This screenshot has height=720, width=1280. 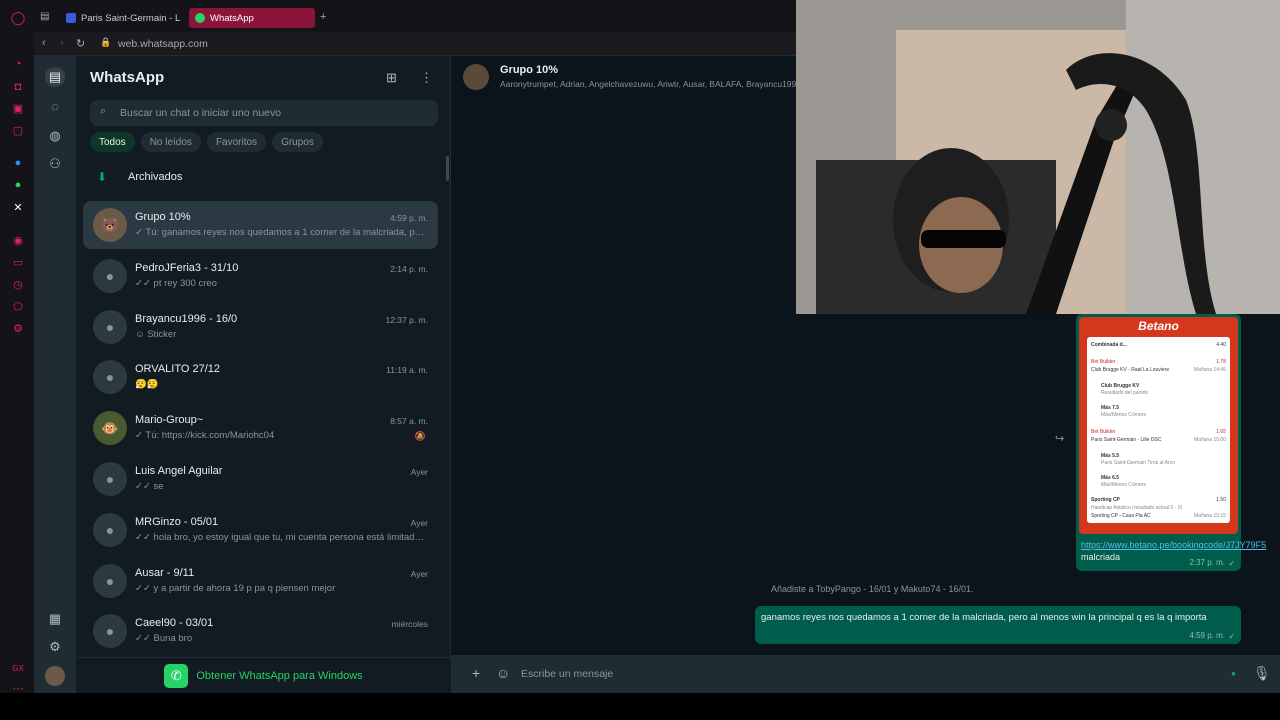 What do you see at coordinates (187, 268) in the screenshot?
I see `chat-name: PedroJFeria3 - 31/10` at bounding box center [187, 268].